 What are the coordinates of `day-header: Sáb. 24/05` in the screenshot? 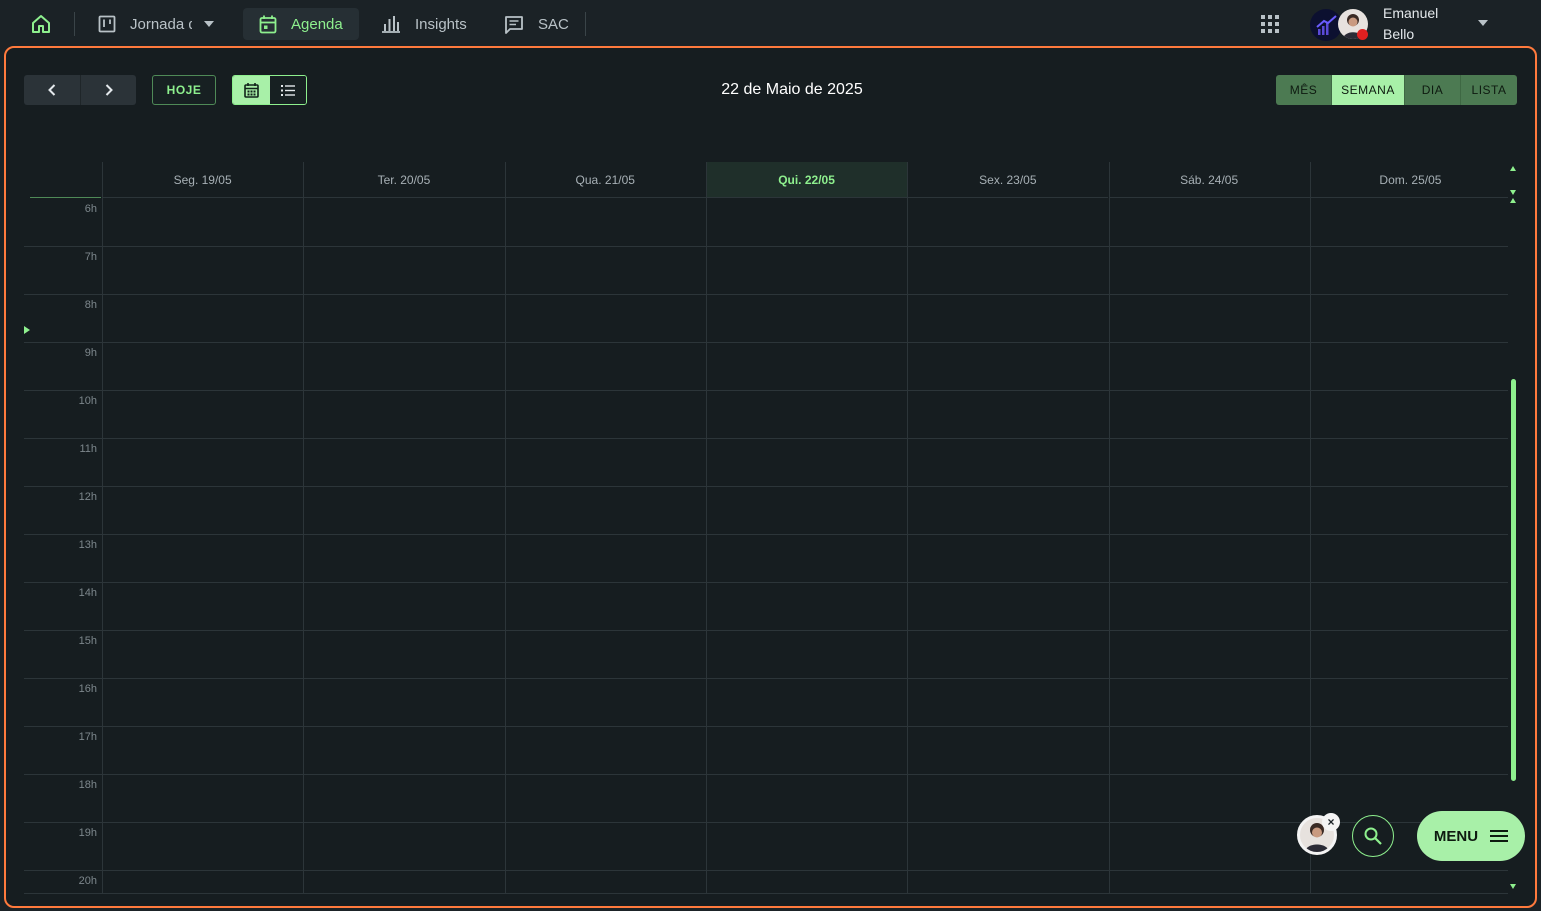 It's located at (1209, 180).